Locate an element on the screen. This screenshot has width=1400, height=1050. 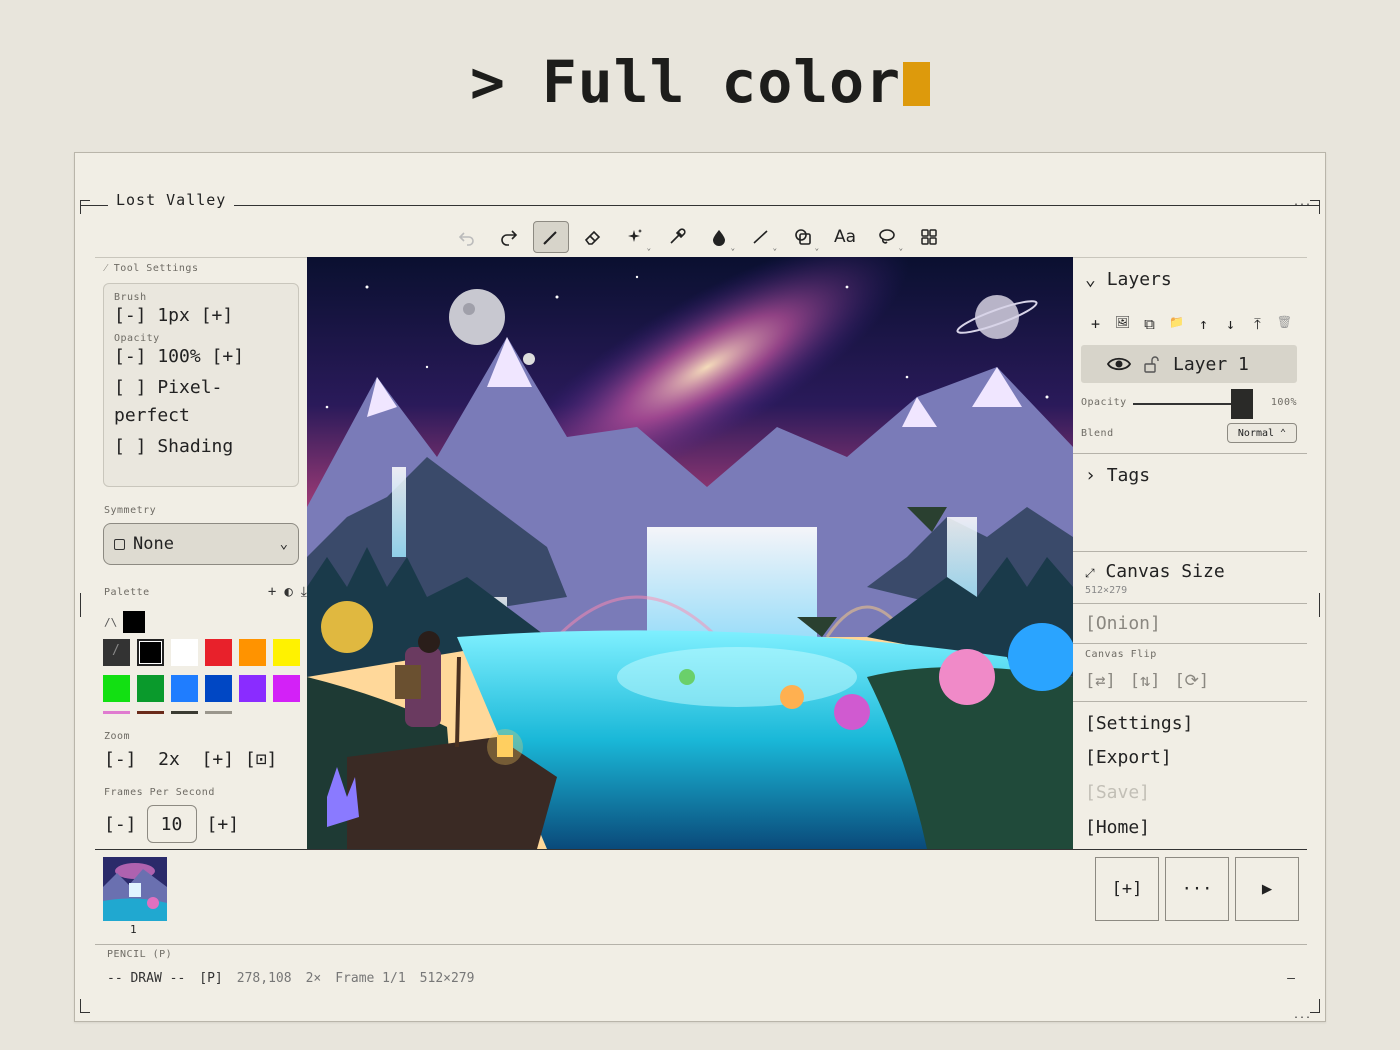
rotate-button: [⟳] is located at coordinates (1191, 681).